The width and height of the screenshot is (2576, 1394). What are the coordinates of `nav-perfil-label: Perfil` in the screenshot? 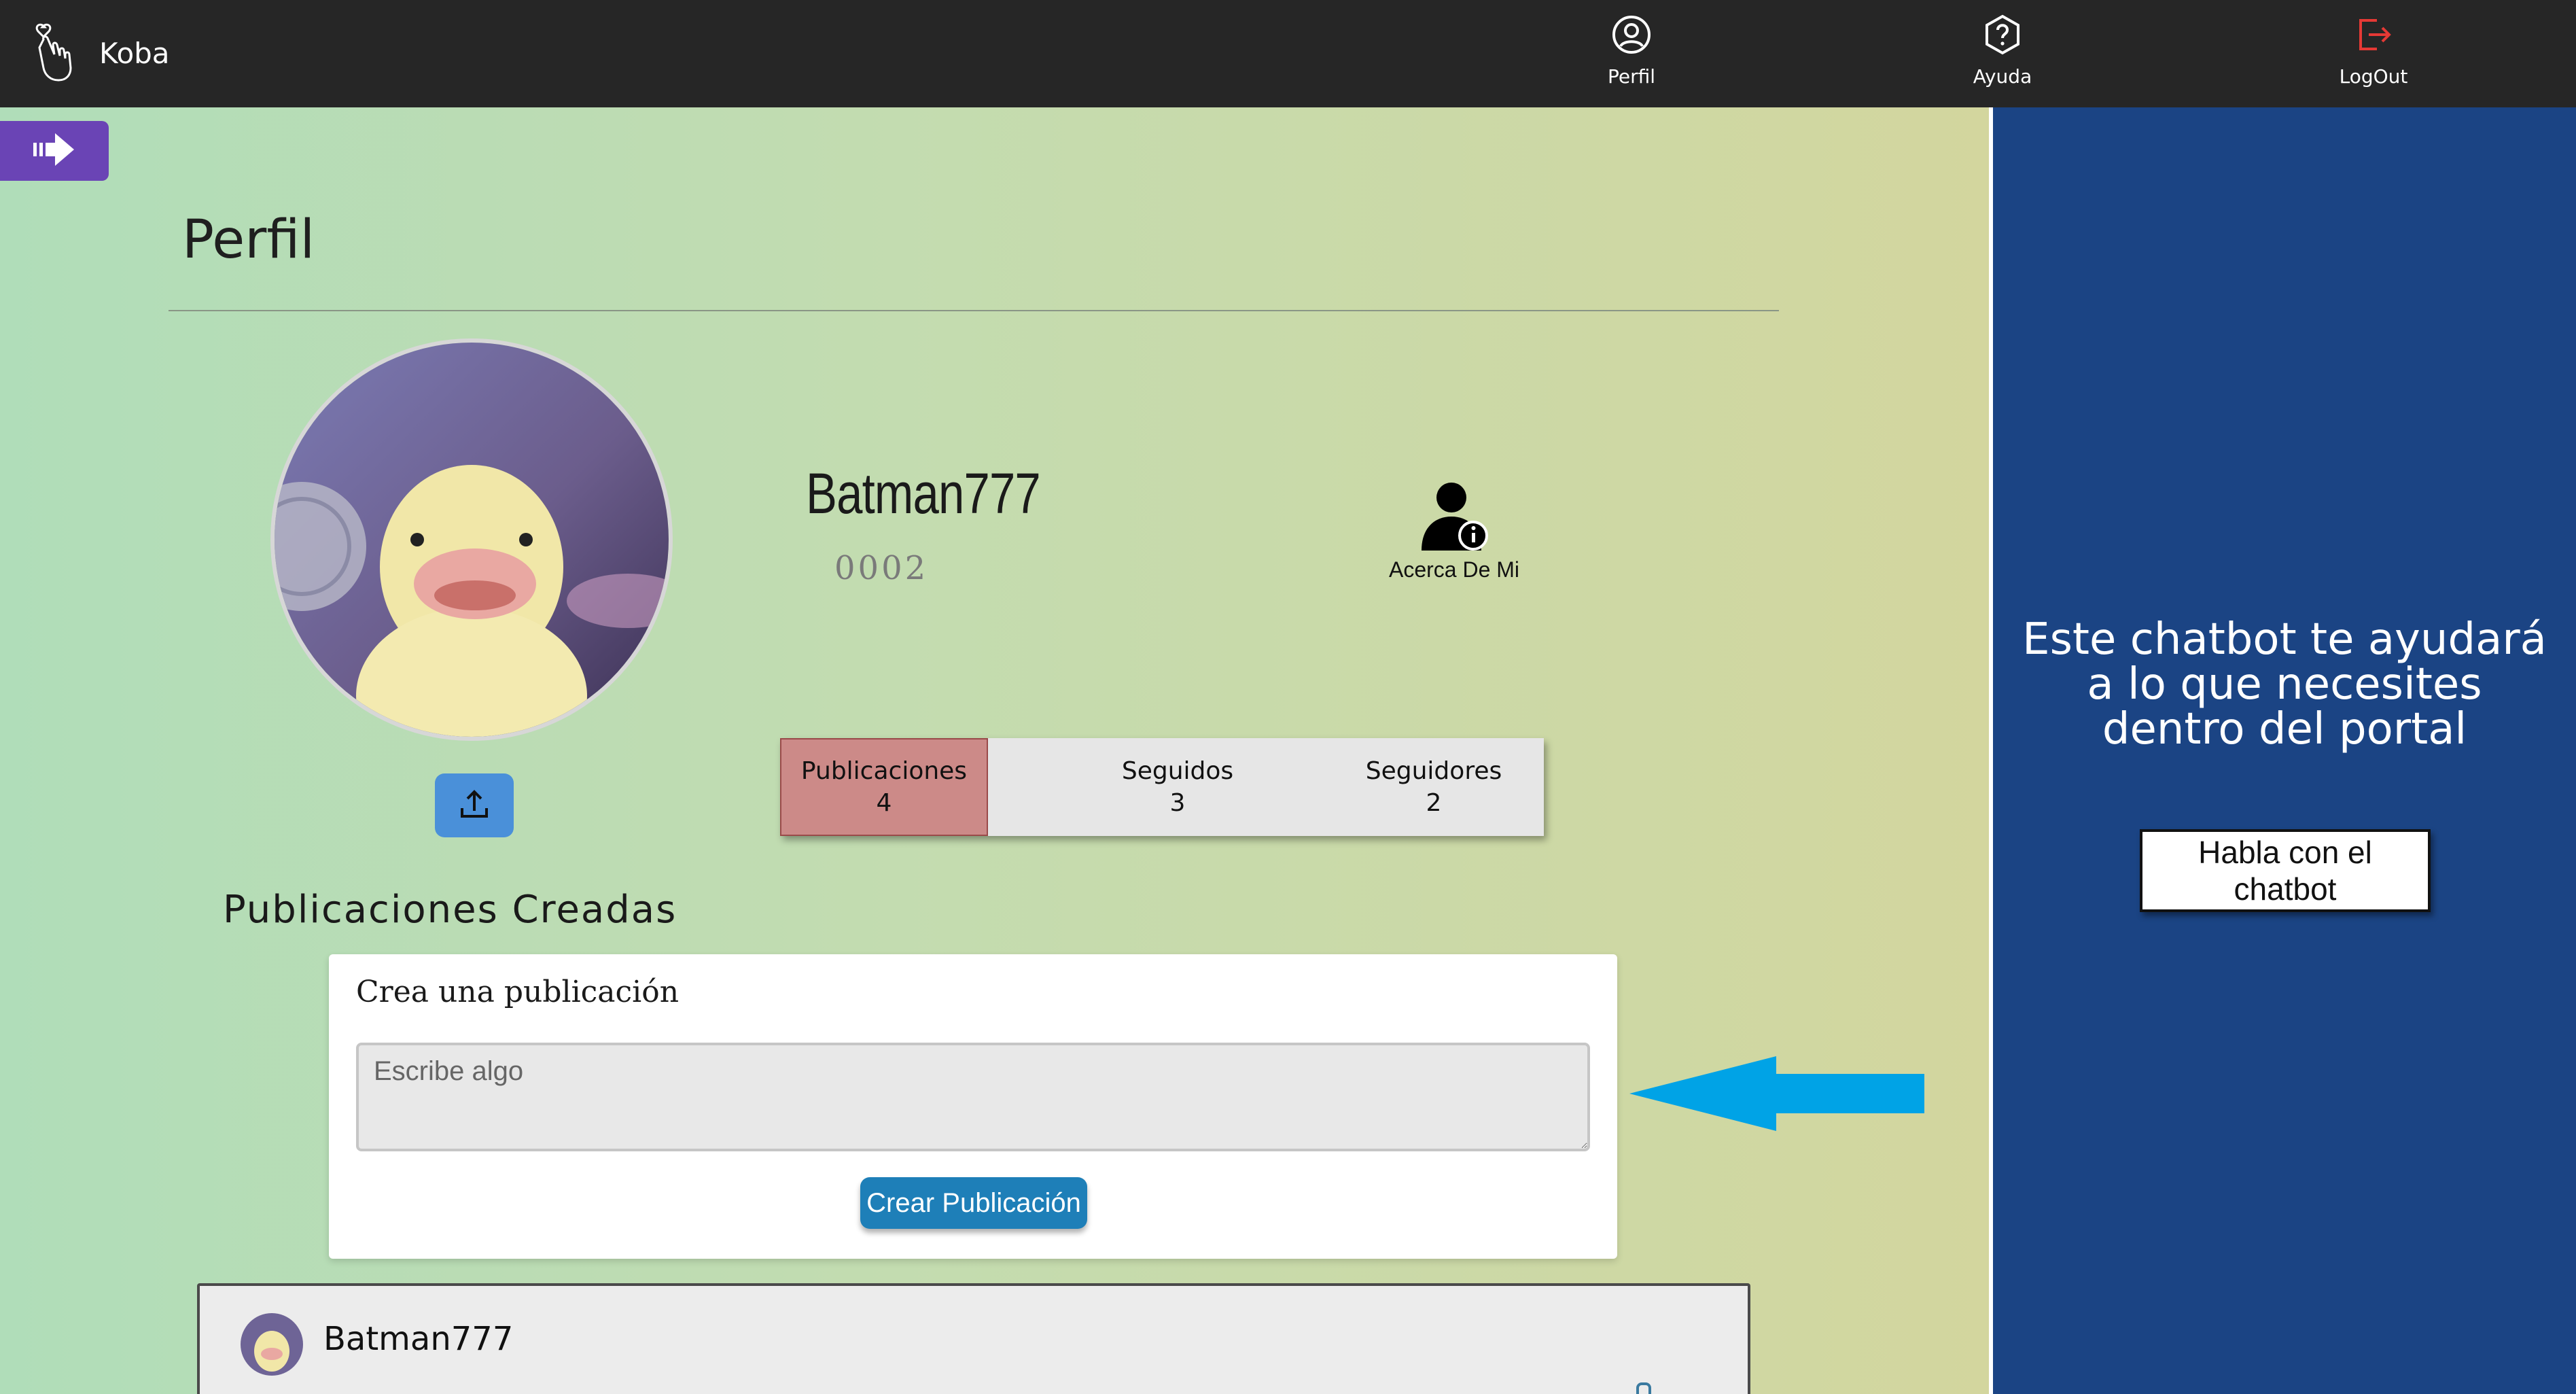 It's located at (1631, 76).